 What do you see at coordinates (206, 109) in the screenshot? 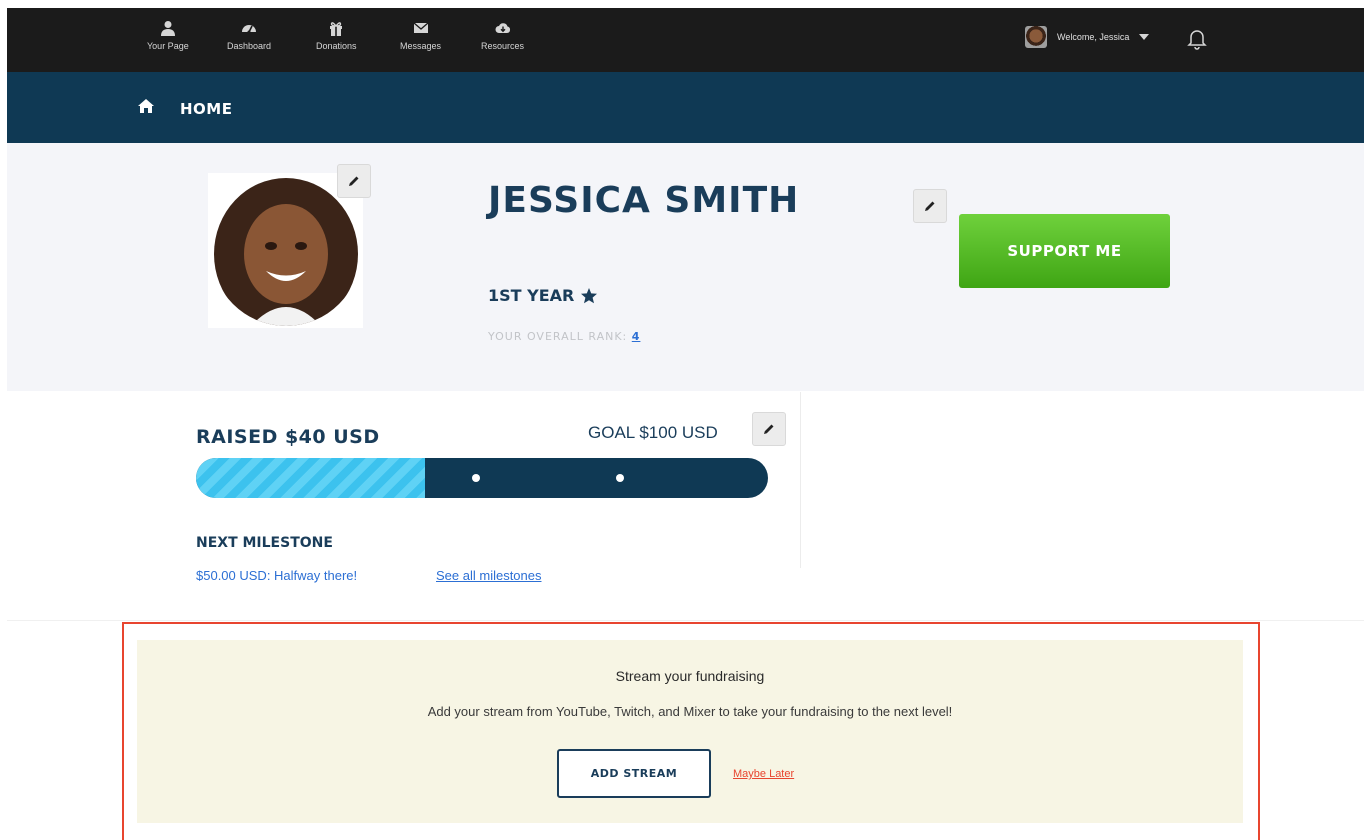
I see `breadcrumb-home: HOME` at bounding box center [206, 109].